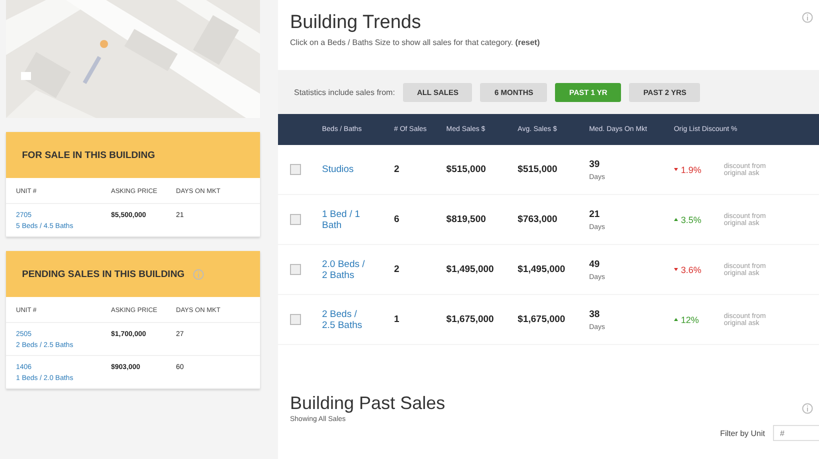  I want to click on beds-baths-link: 2 Beds / 2.5 Baths, so click(346, 319).